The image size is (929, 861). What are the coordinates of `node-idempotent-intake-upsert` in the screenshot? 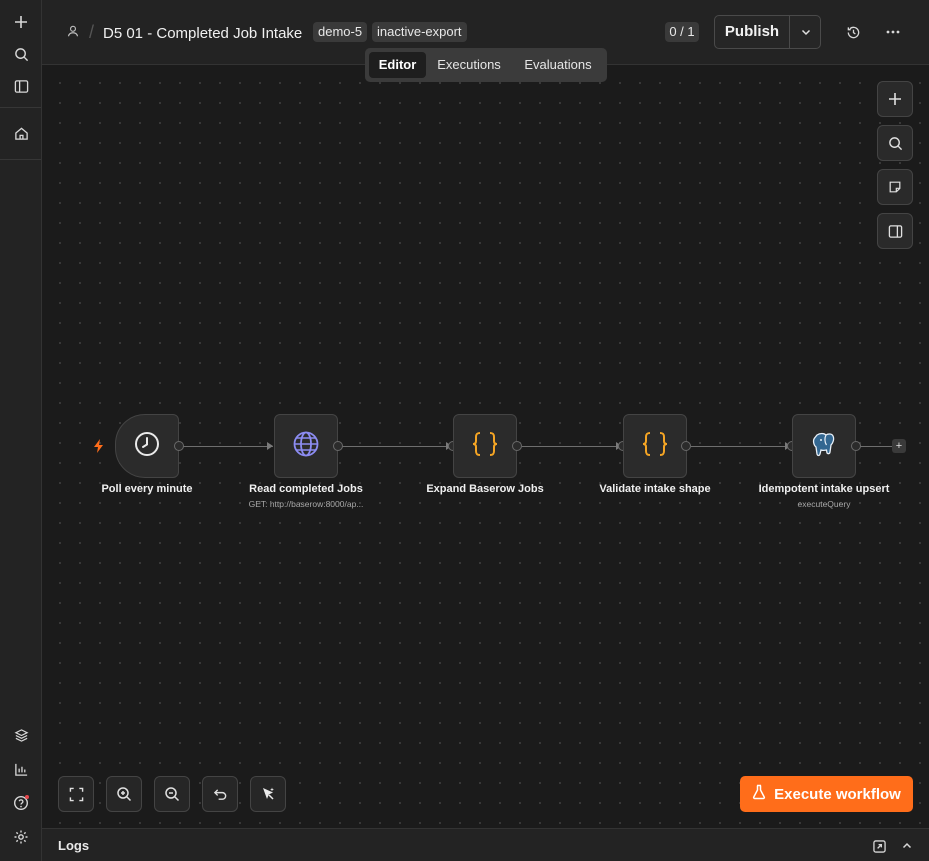 It's located at (824, 446).